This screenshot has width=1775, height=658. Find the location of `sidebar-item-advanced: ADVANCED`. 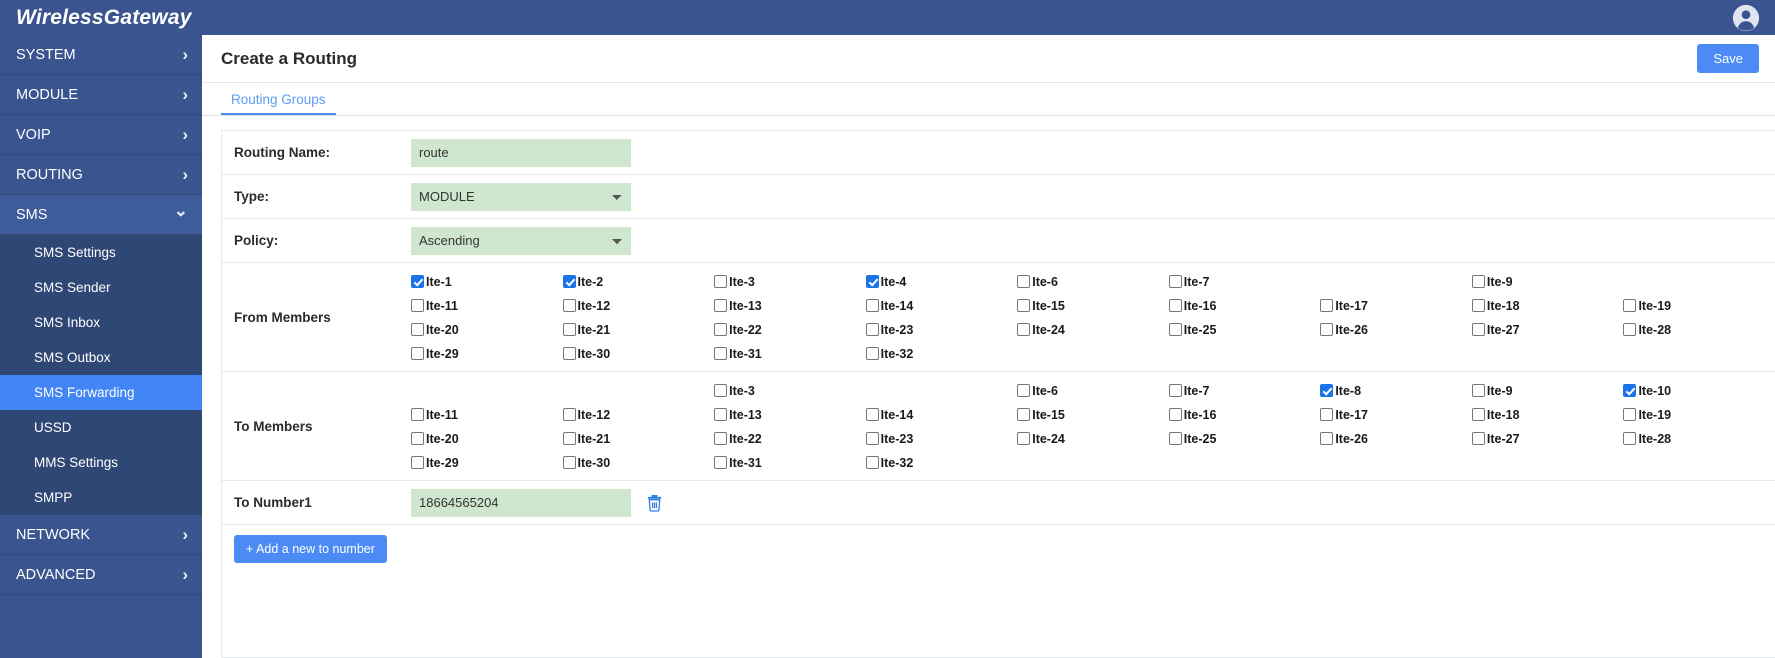

sidebar-item-advanced: ADVANCED is located at coordinates (101, 575).